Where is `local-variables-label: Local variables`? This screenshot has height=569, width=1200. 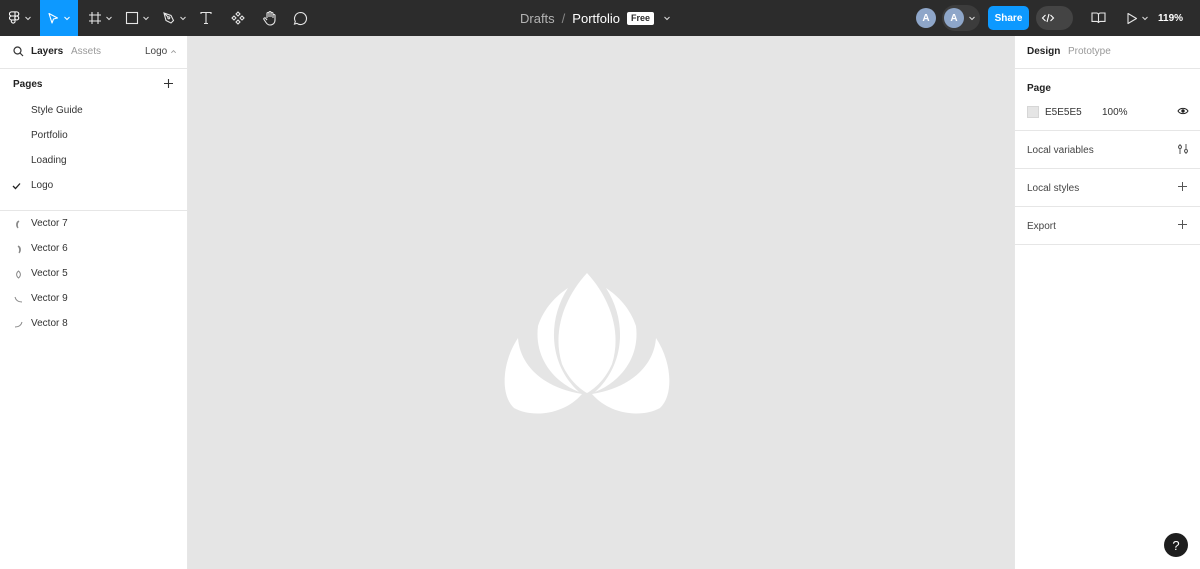 local-variables-label: Local variables is located at coordinates (1060, 150).